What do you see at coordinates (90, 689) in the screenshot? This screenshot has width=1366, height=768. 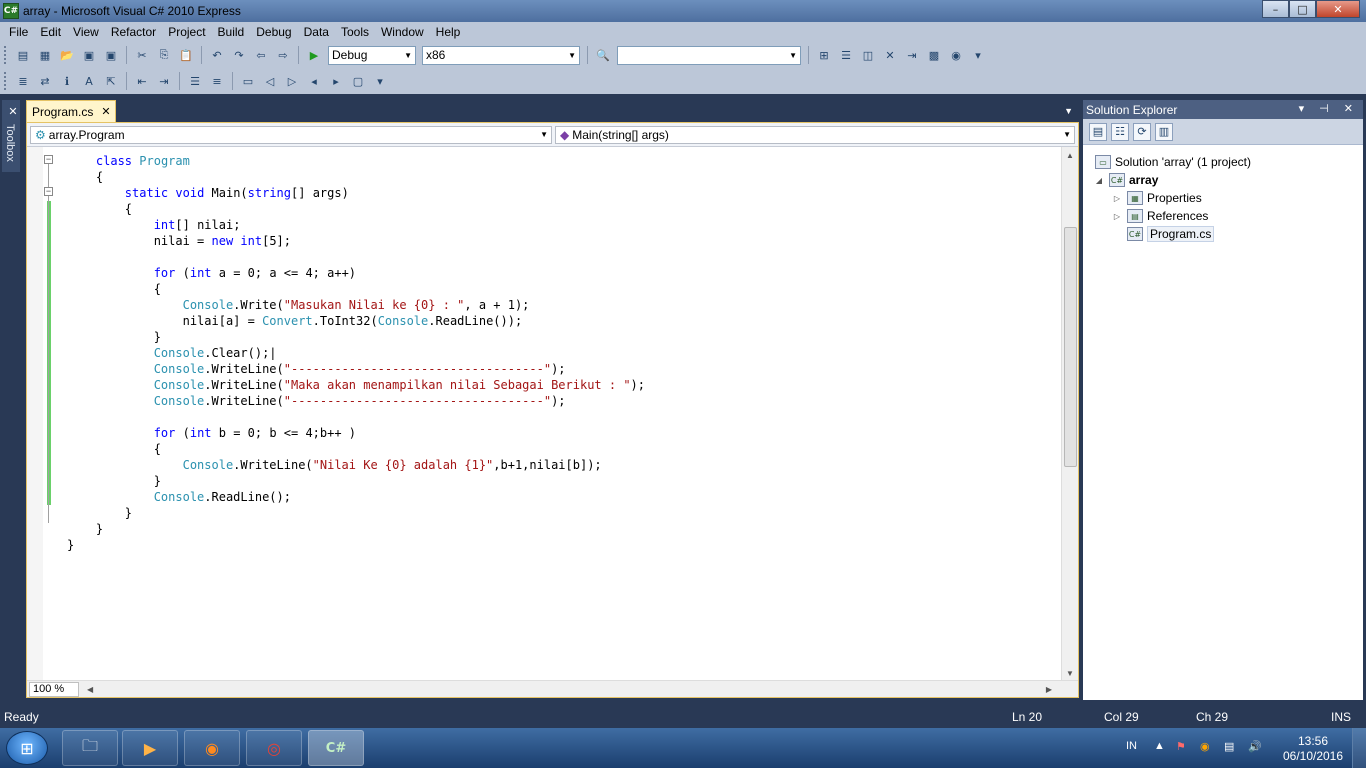 I see `scroll-left-icon: ◀` at bounding box center [90, 689].